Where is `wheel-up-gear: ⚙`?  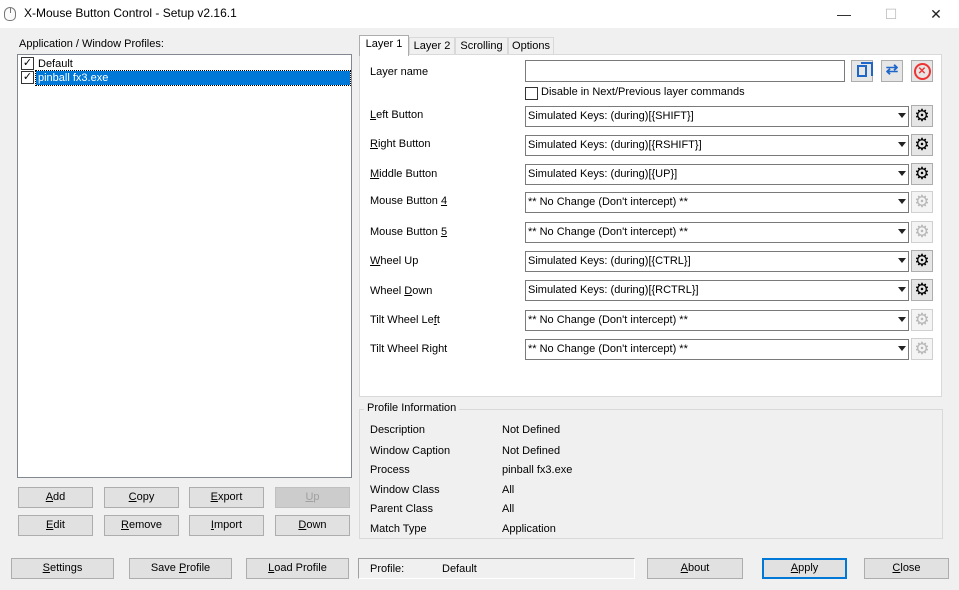
wheel-up-gear: ⚙ is located at coordinates (922, 261).